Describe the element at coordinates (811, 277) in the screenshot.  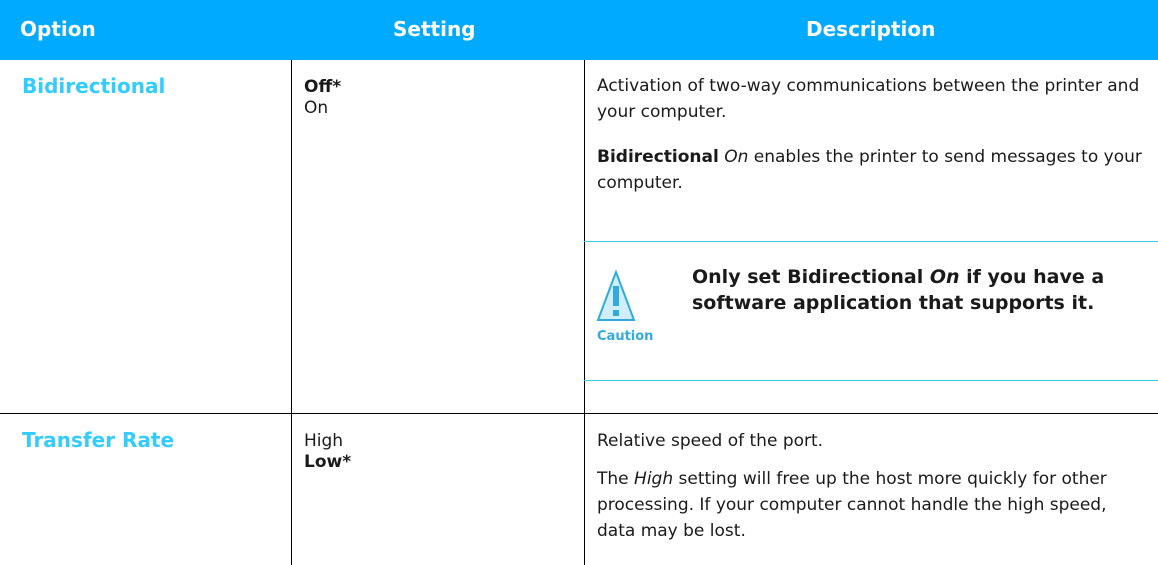
I see `caution-text-pre: Only set Bidirectional` at that location.